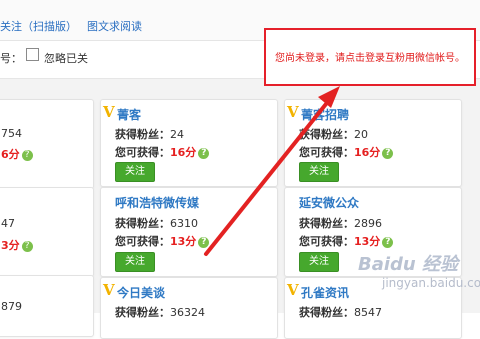 The height and width of the screenshot is (339, 480). I want to click on left-points-value: 6分, so click(10, 154).